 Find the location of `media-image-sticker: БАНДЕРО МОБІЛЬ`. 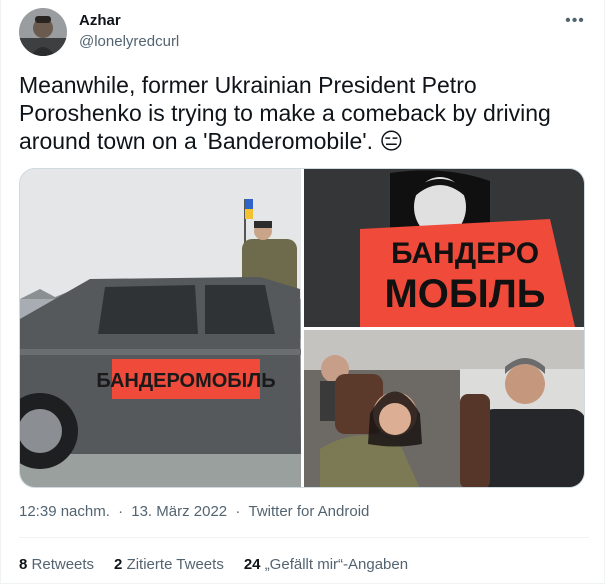

media-image-sticker: БАНДЕРО МОБІЛЬ is located at coordinates (444, 248).